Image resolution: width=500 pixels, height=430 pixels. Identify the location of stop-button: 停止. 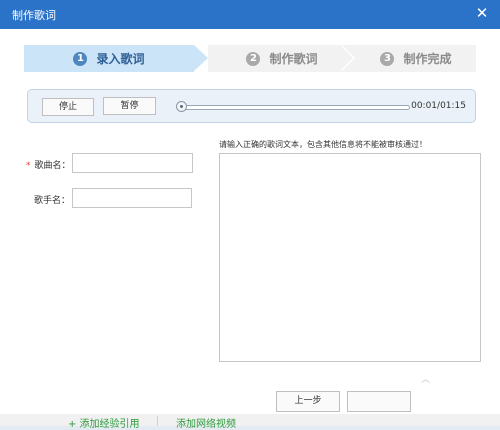
(68, 107).